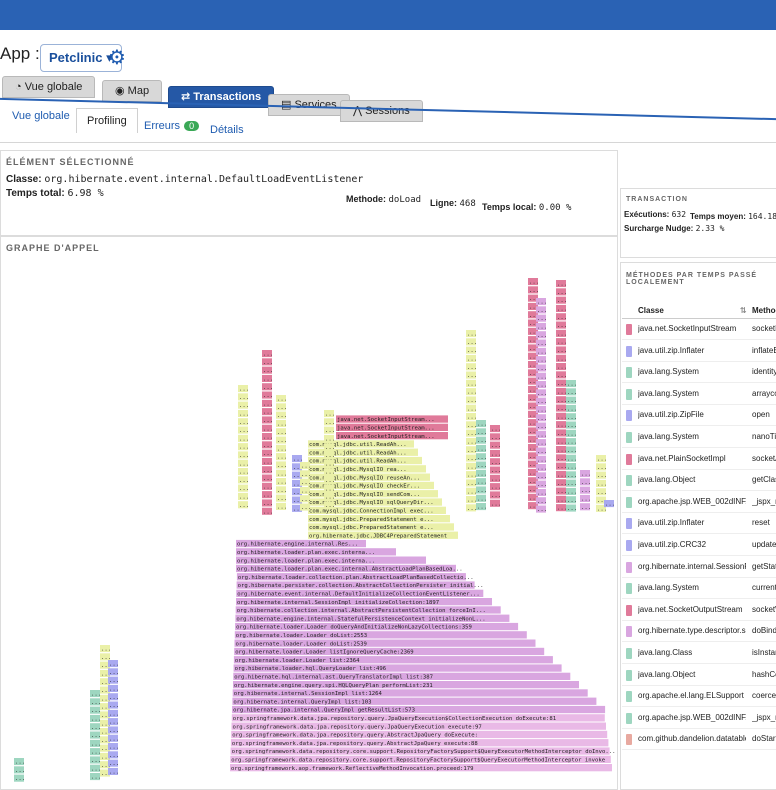  Describe the element at coordinates (699, 395) in the screenshot. I see `method-row: java.lang.System arraycop` at that location.